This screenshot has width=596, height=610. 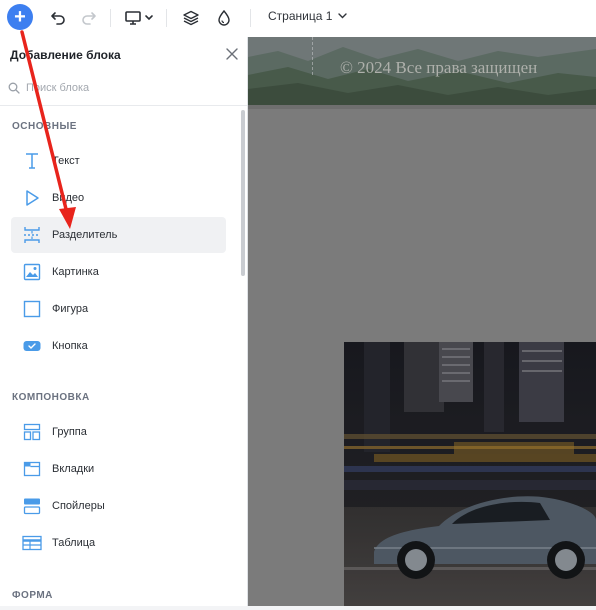 I want to click on block-item-divider: Разделитель, so click(x=118, y=235).